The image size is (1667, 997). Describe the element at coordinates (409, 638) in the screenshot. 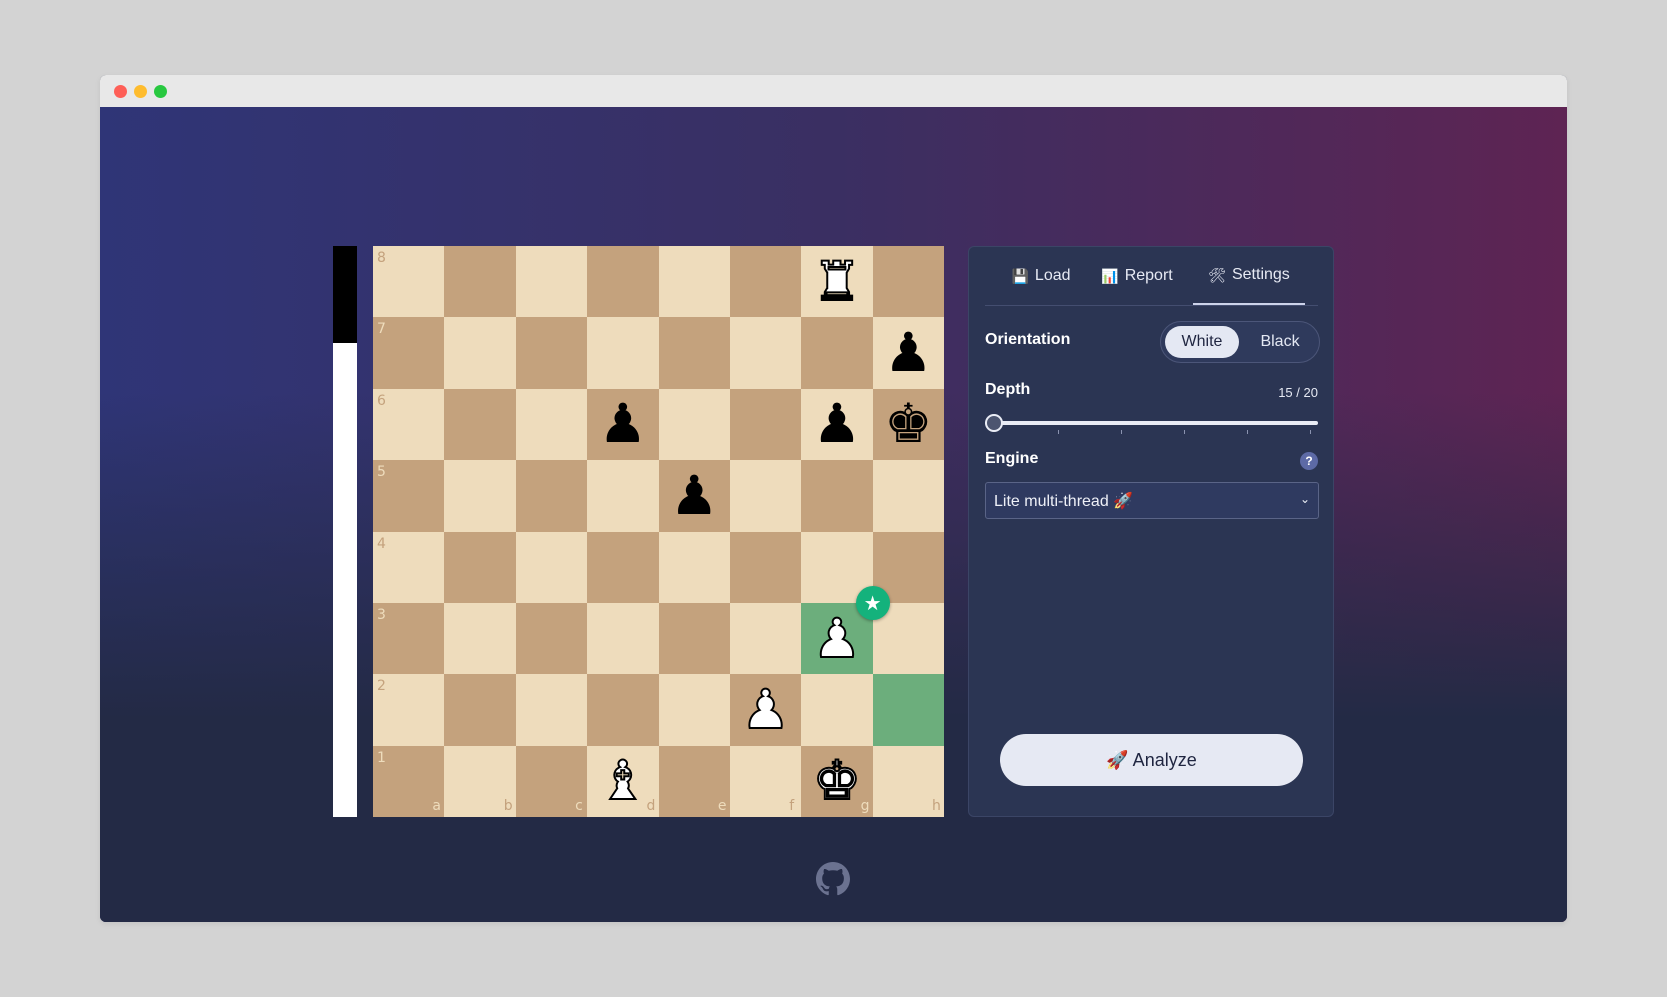

I see `board-square-a3` at that location.